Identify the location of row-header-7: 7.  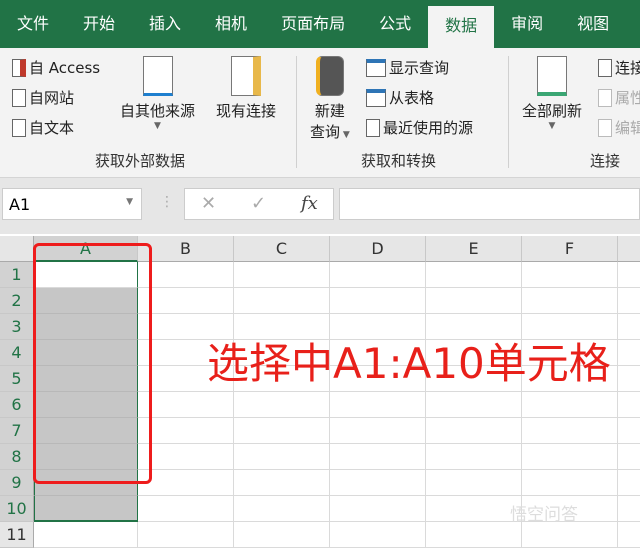
(17, 431).